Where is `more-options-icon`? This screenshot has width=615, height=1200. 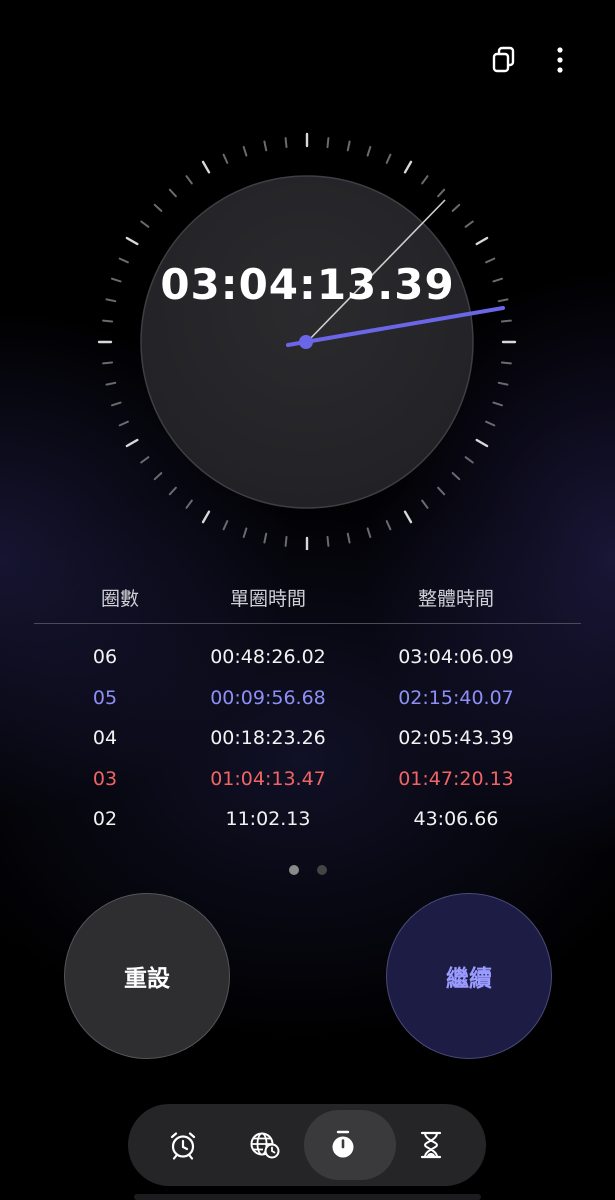
more-options-icon is located at coordinates (560, 60).